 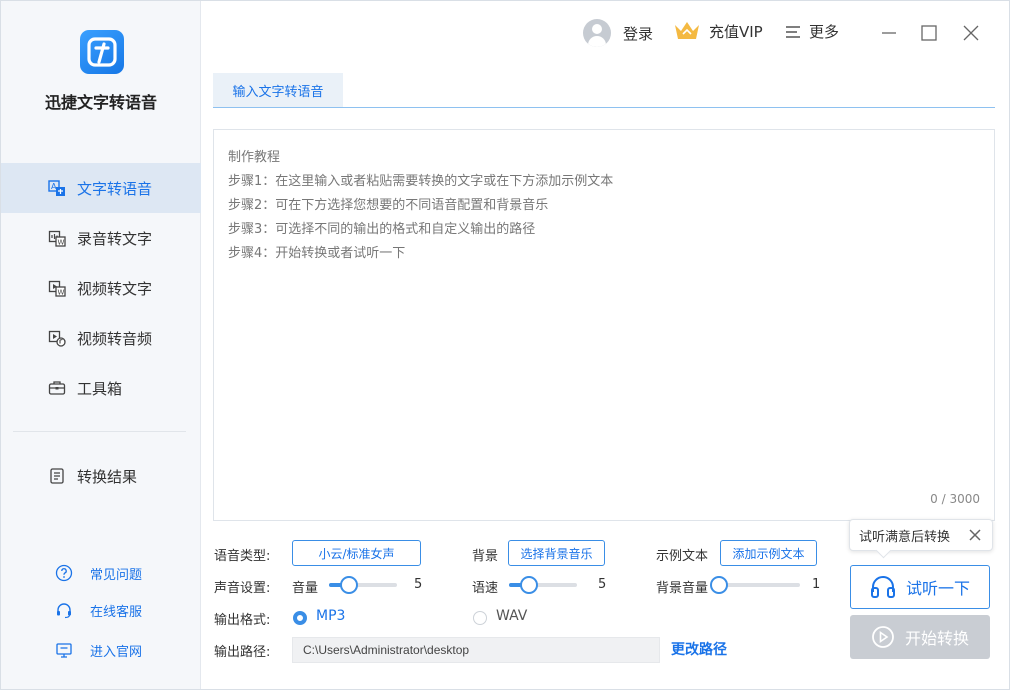 I want to click on top-bar: 登录 充值VIP 更多, so click(x=605, y=34).